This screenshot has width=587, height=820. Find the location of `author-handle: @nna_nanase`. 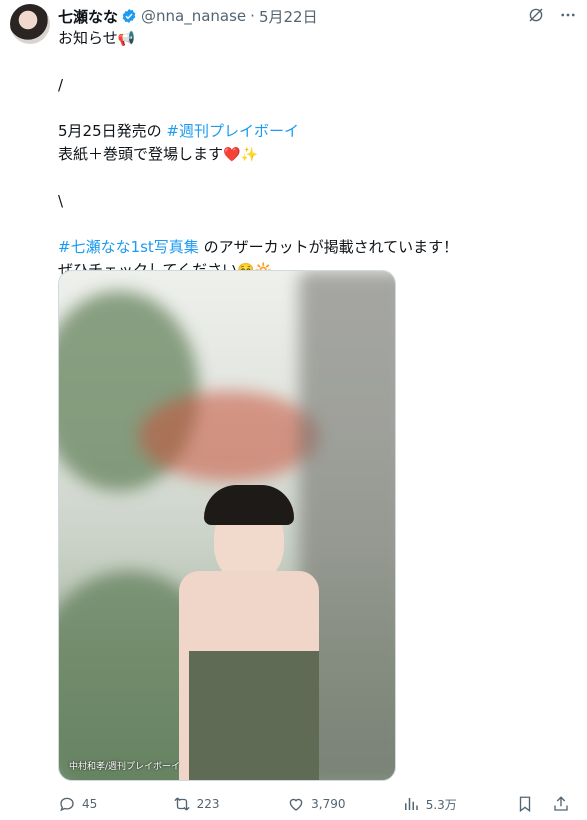

author-handle: @nna_nanase is located at coordinates (193, 16).